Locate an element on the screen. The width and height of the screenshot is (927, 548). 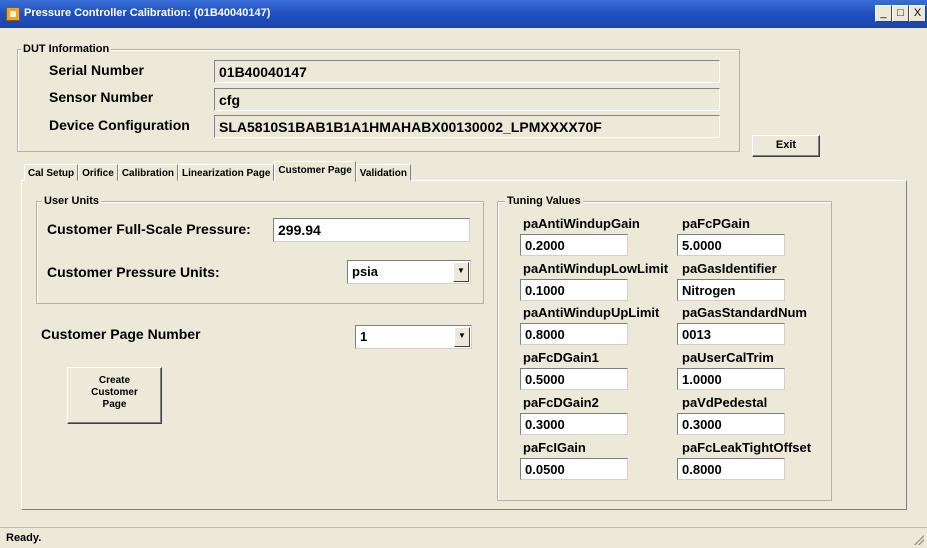
tuning-label-paFcIGain: paFcIGain is located at coordinates (554, 447).